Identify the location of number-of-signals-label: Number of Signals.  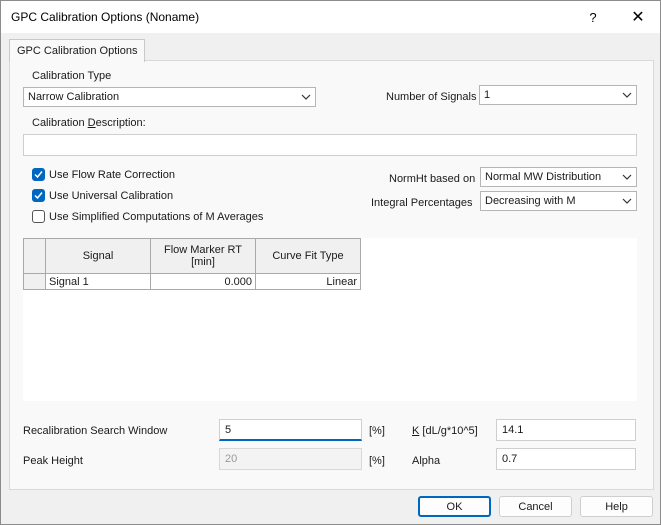
(431, 97).